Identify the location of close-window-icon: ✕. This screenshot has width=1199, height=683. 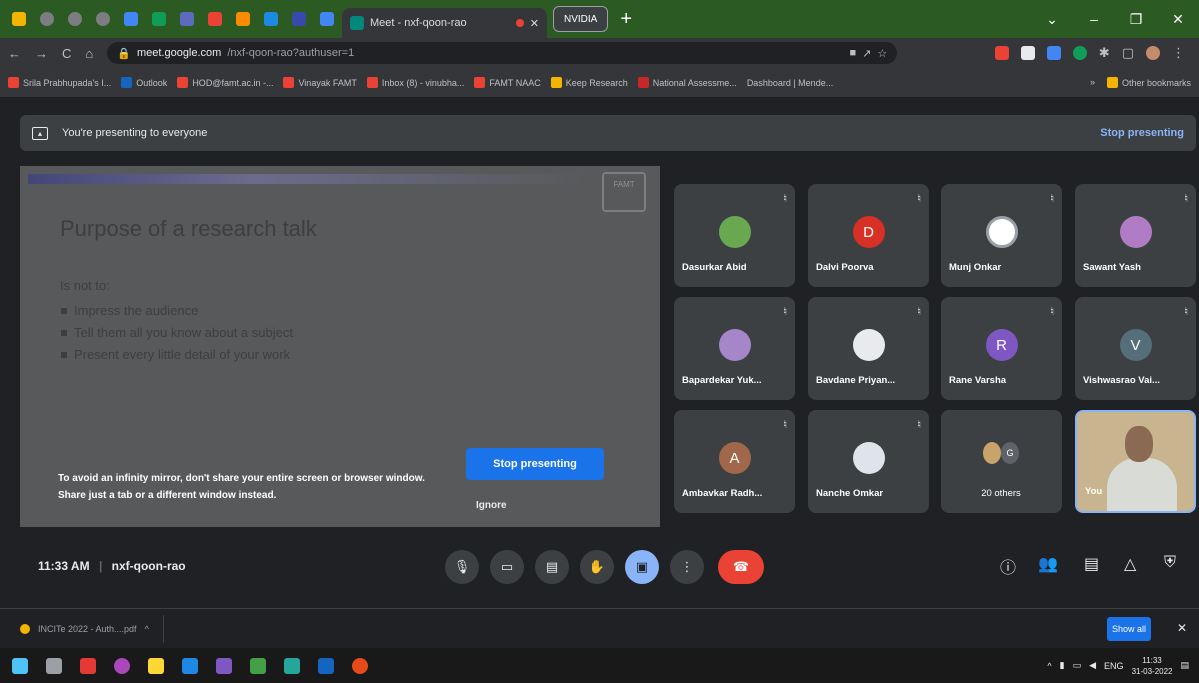
(1178, 19).